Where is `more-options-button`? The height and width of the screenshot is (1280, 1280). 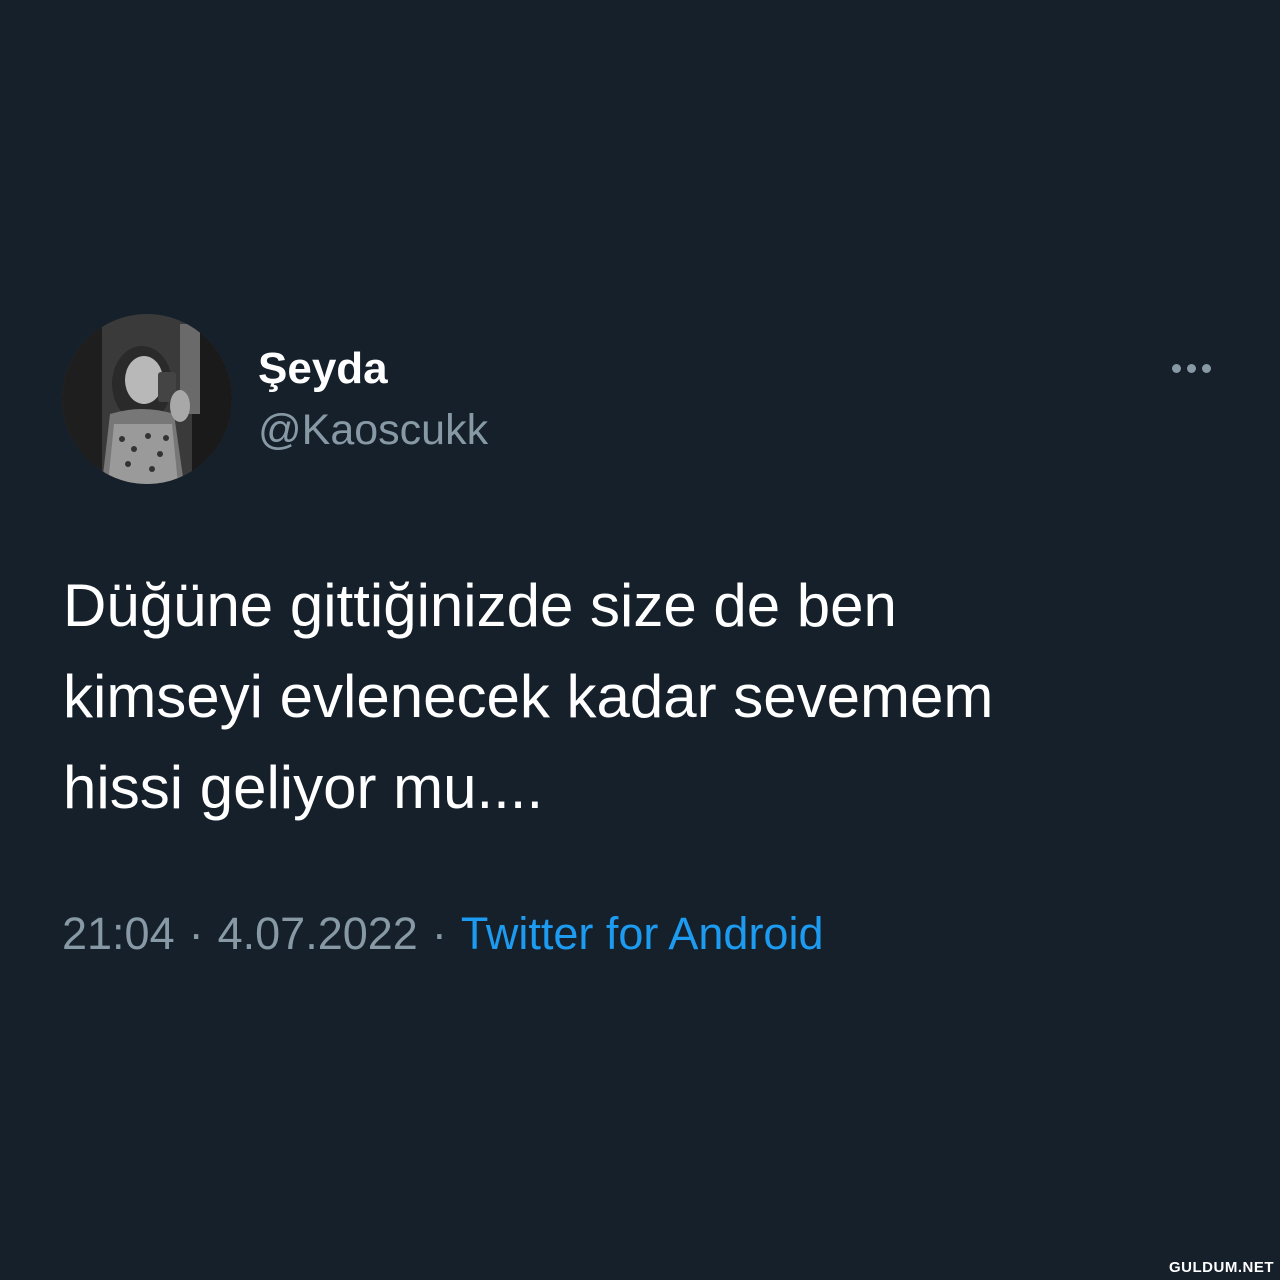 more-options-button is located at coordinates (1191, 368).